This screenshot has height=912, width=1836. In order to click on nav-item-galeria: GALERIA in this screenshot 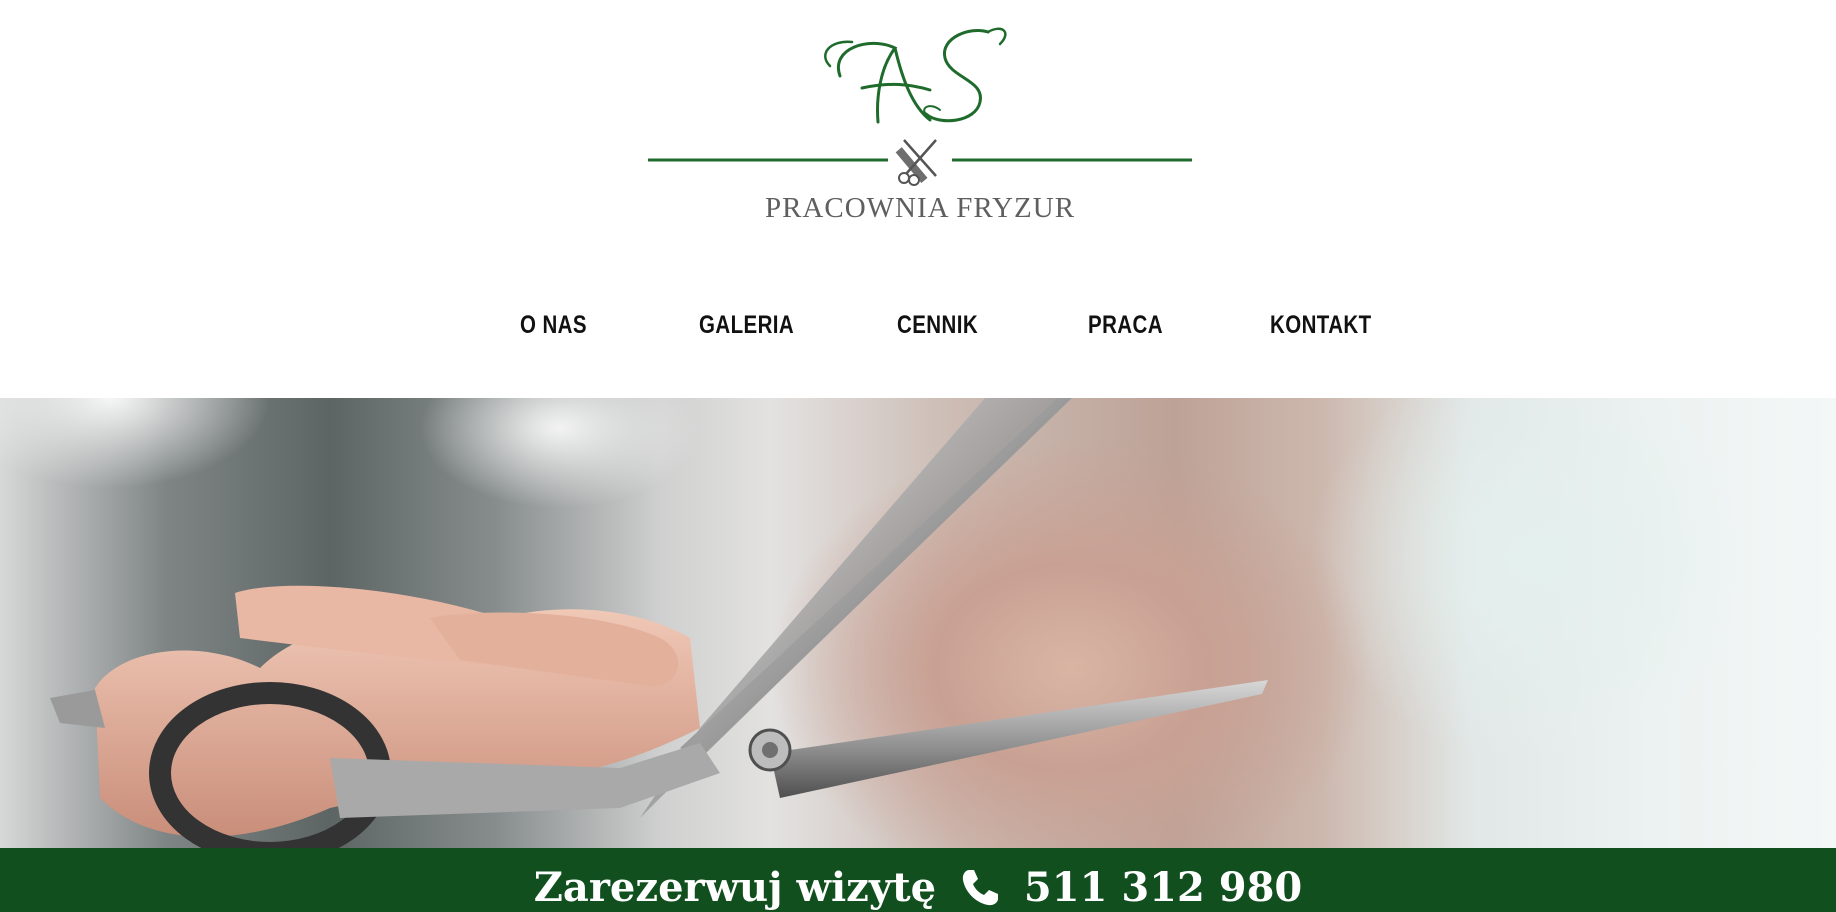, I will do `click(746, 325)`.